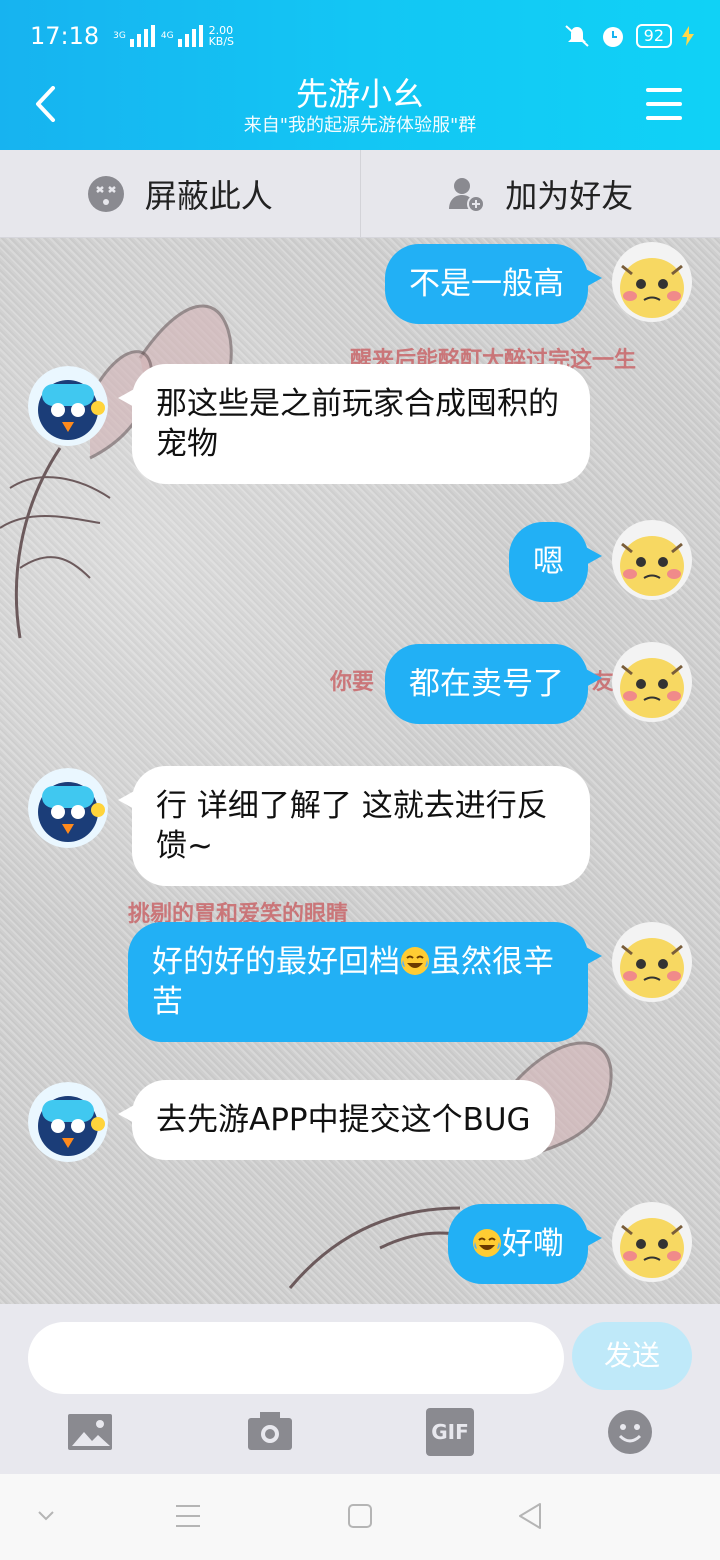 The height and width of the screenshot is (1560, 720). What do you see at coordinates (569, 195) in the screenshot?
I see `add-friend-label: 加为好友` at bounding box center [569, 195].